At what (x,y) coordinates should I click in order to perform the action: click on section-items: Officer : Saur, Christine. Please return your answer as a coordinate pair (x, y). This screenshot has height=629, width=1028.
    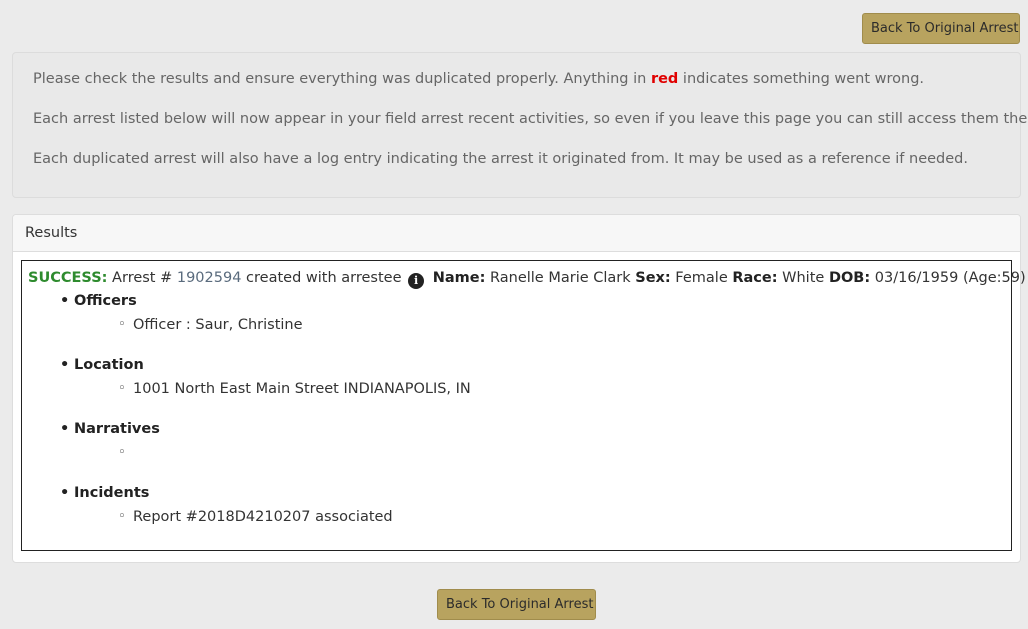
    Looking at the image, I should click on (529, 325).